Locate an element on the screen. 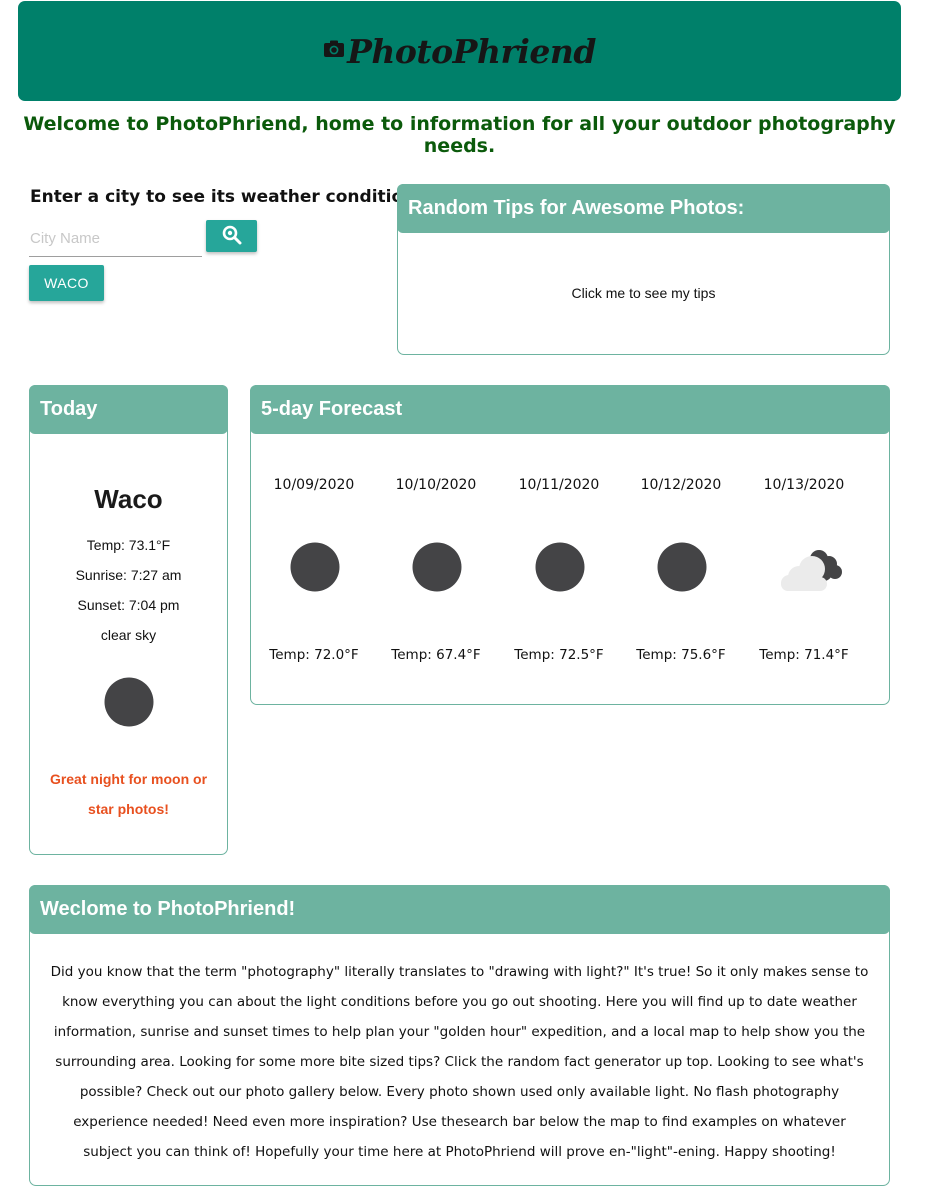  forecast-date: 10/11/2020 is located at coordinates (559, 485).